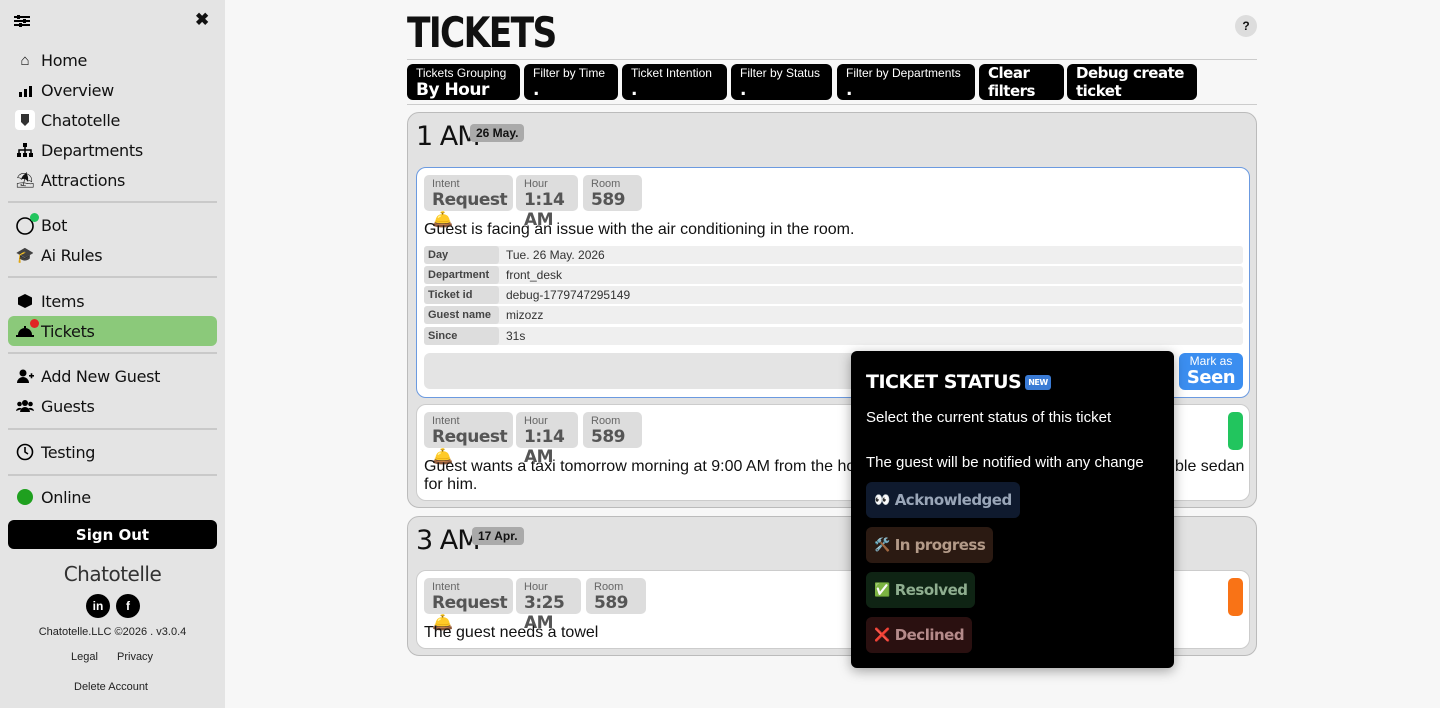  What do you see at coordinates (112, 331) in the screenshot?
I see `sidebar-item-tickets: Tickets` at bounding box center [112, 331].